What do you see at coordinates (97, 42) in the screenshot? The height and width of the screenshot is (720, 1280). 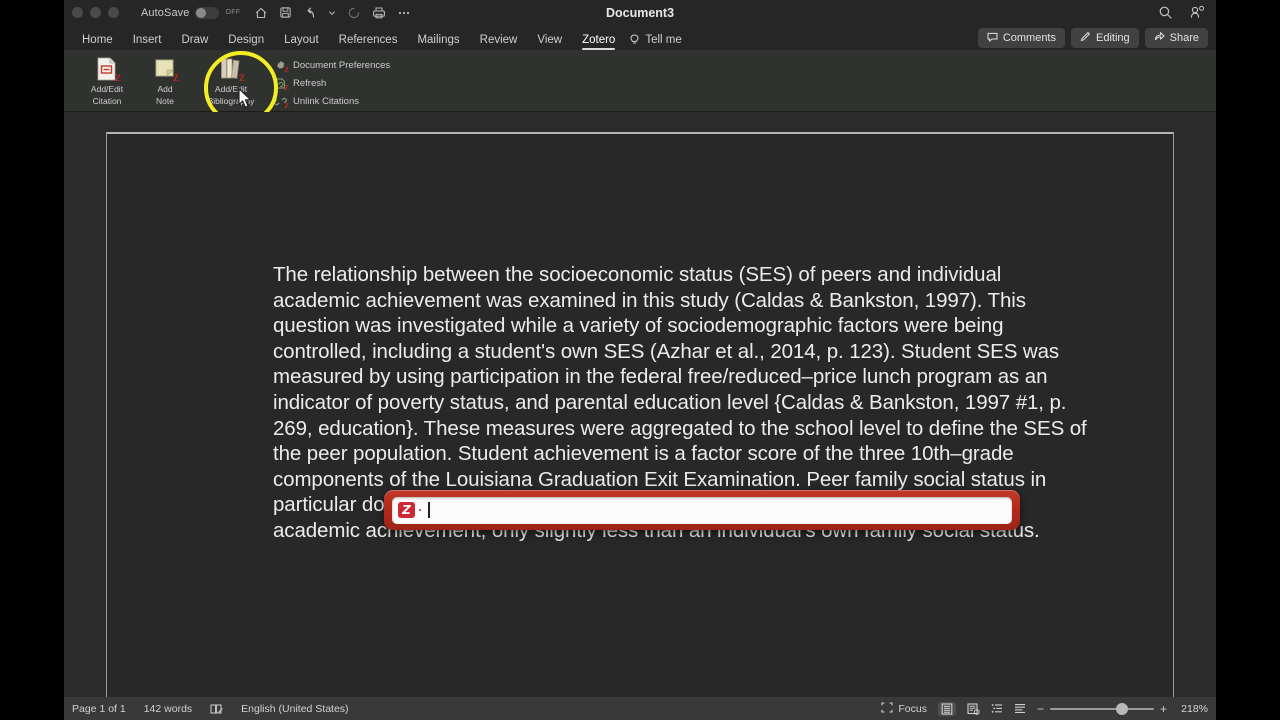 I see `tab-home: Home` at bounding box center [97, 42].